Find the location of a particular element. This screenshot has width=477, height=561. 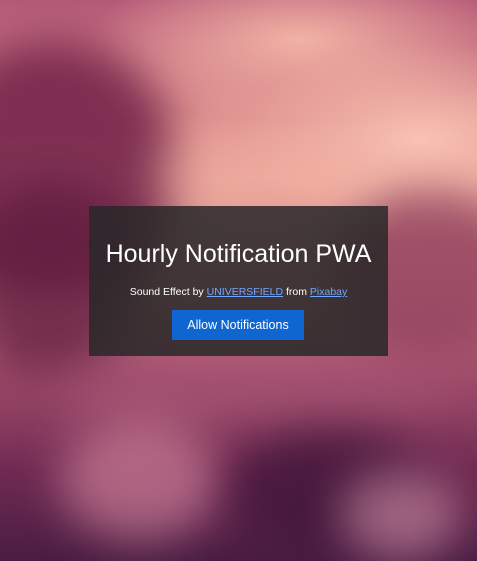

credit-prefix: Sound Effect by is located at coordinates (166, 292).